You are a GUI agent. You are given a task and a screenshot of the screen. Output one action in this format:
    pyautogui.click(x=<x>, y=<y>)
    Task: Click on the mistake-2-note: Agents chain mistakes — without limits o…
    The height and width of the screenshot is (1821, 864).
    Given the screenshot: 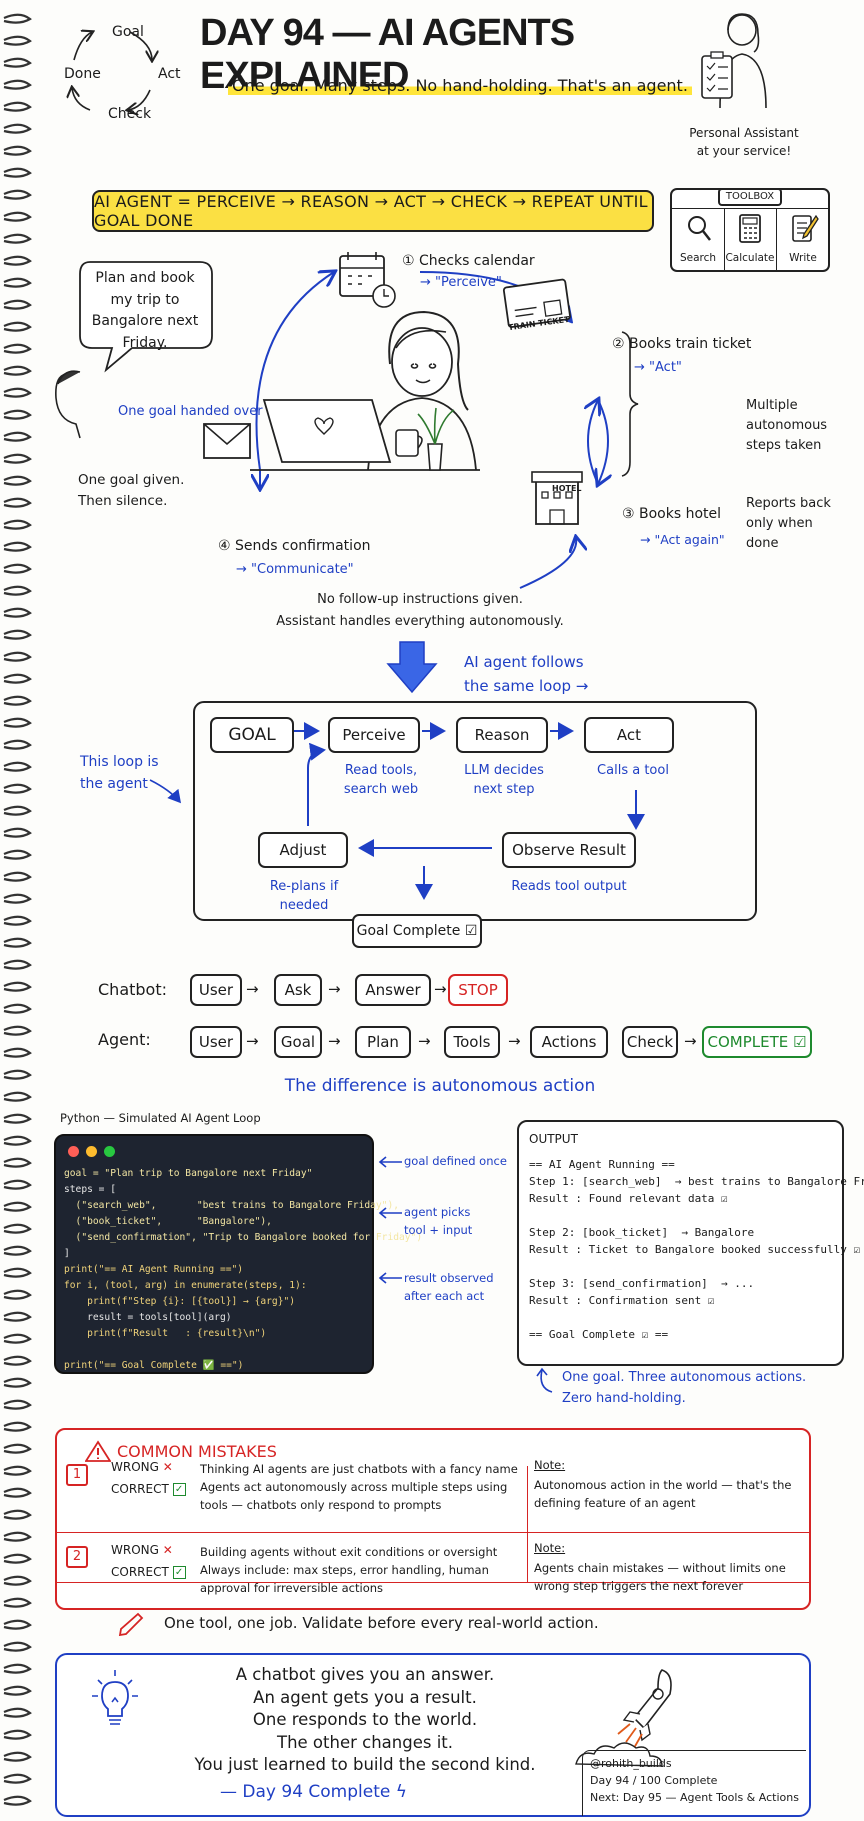 What is the action you would take?
    pyautogui.click(x=660, y=1577)
    